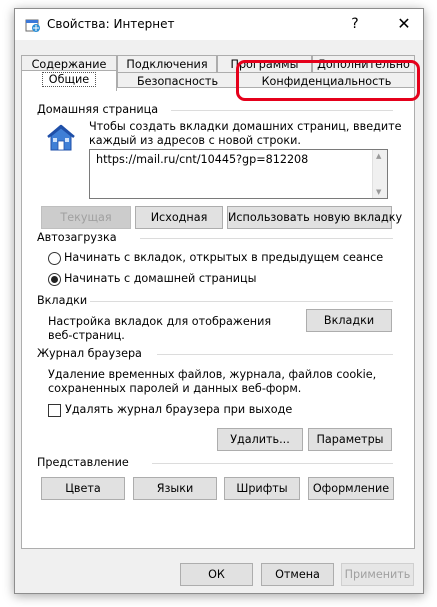 The height and width of the screenshot is (607, 437). What do you see at coordinates (350, 439) in the screenshot?
I see `history-settings-button: Параметры` at bounding box center [350, 439].